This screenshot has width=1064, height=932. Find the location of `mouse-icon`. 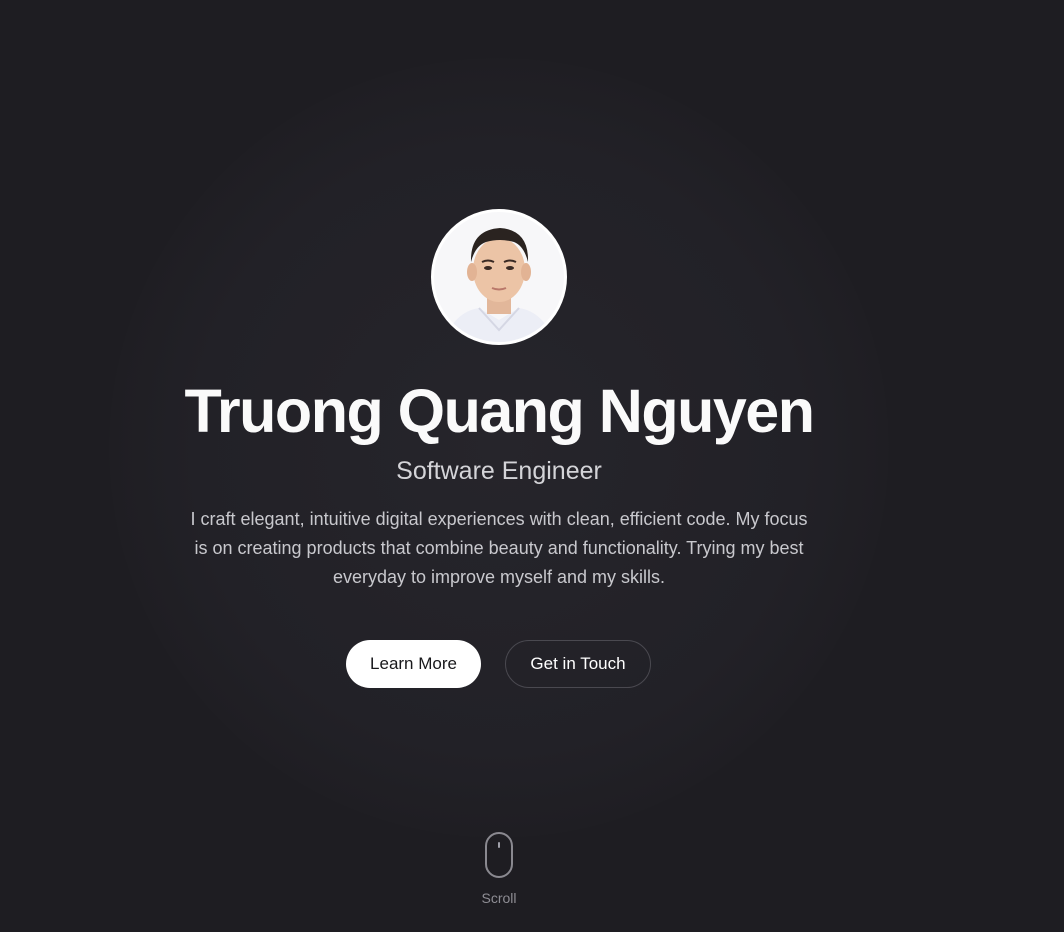

mouse-icon is located at coordinates (499, 855).